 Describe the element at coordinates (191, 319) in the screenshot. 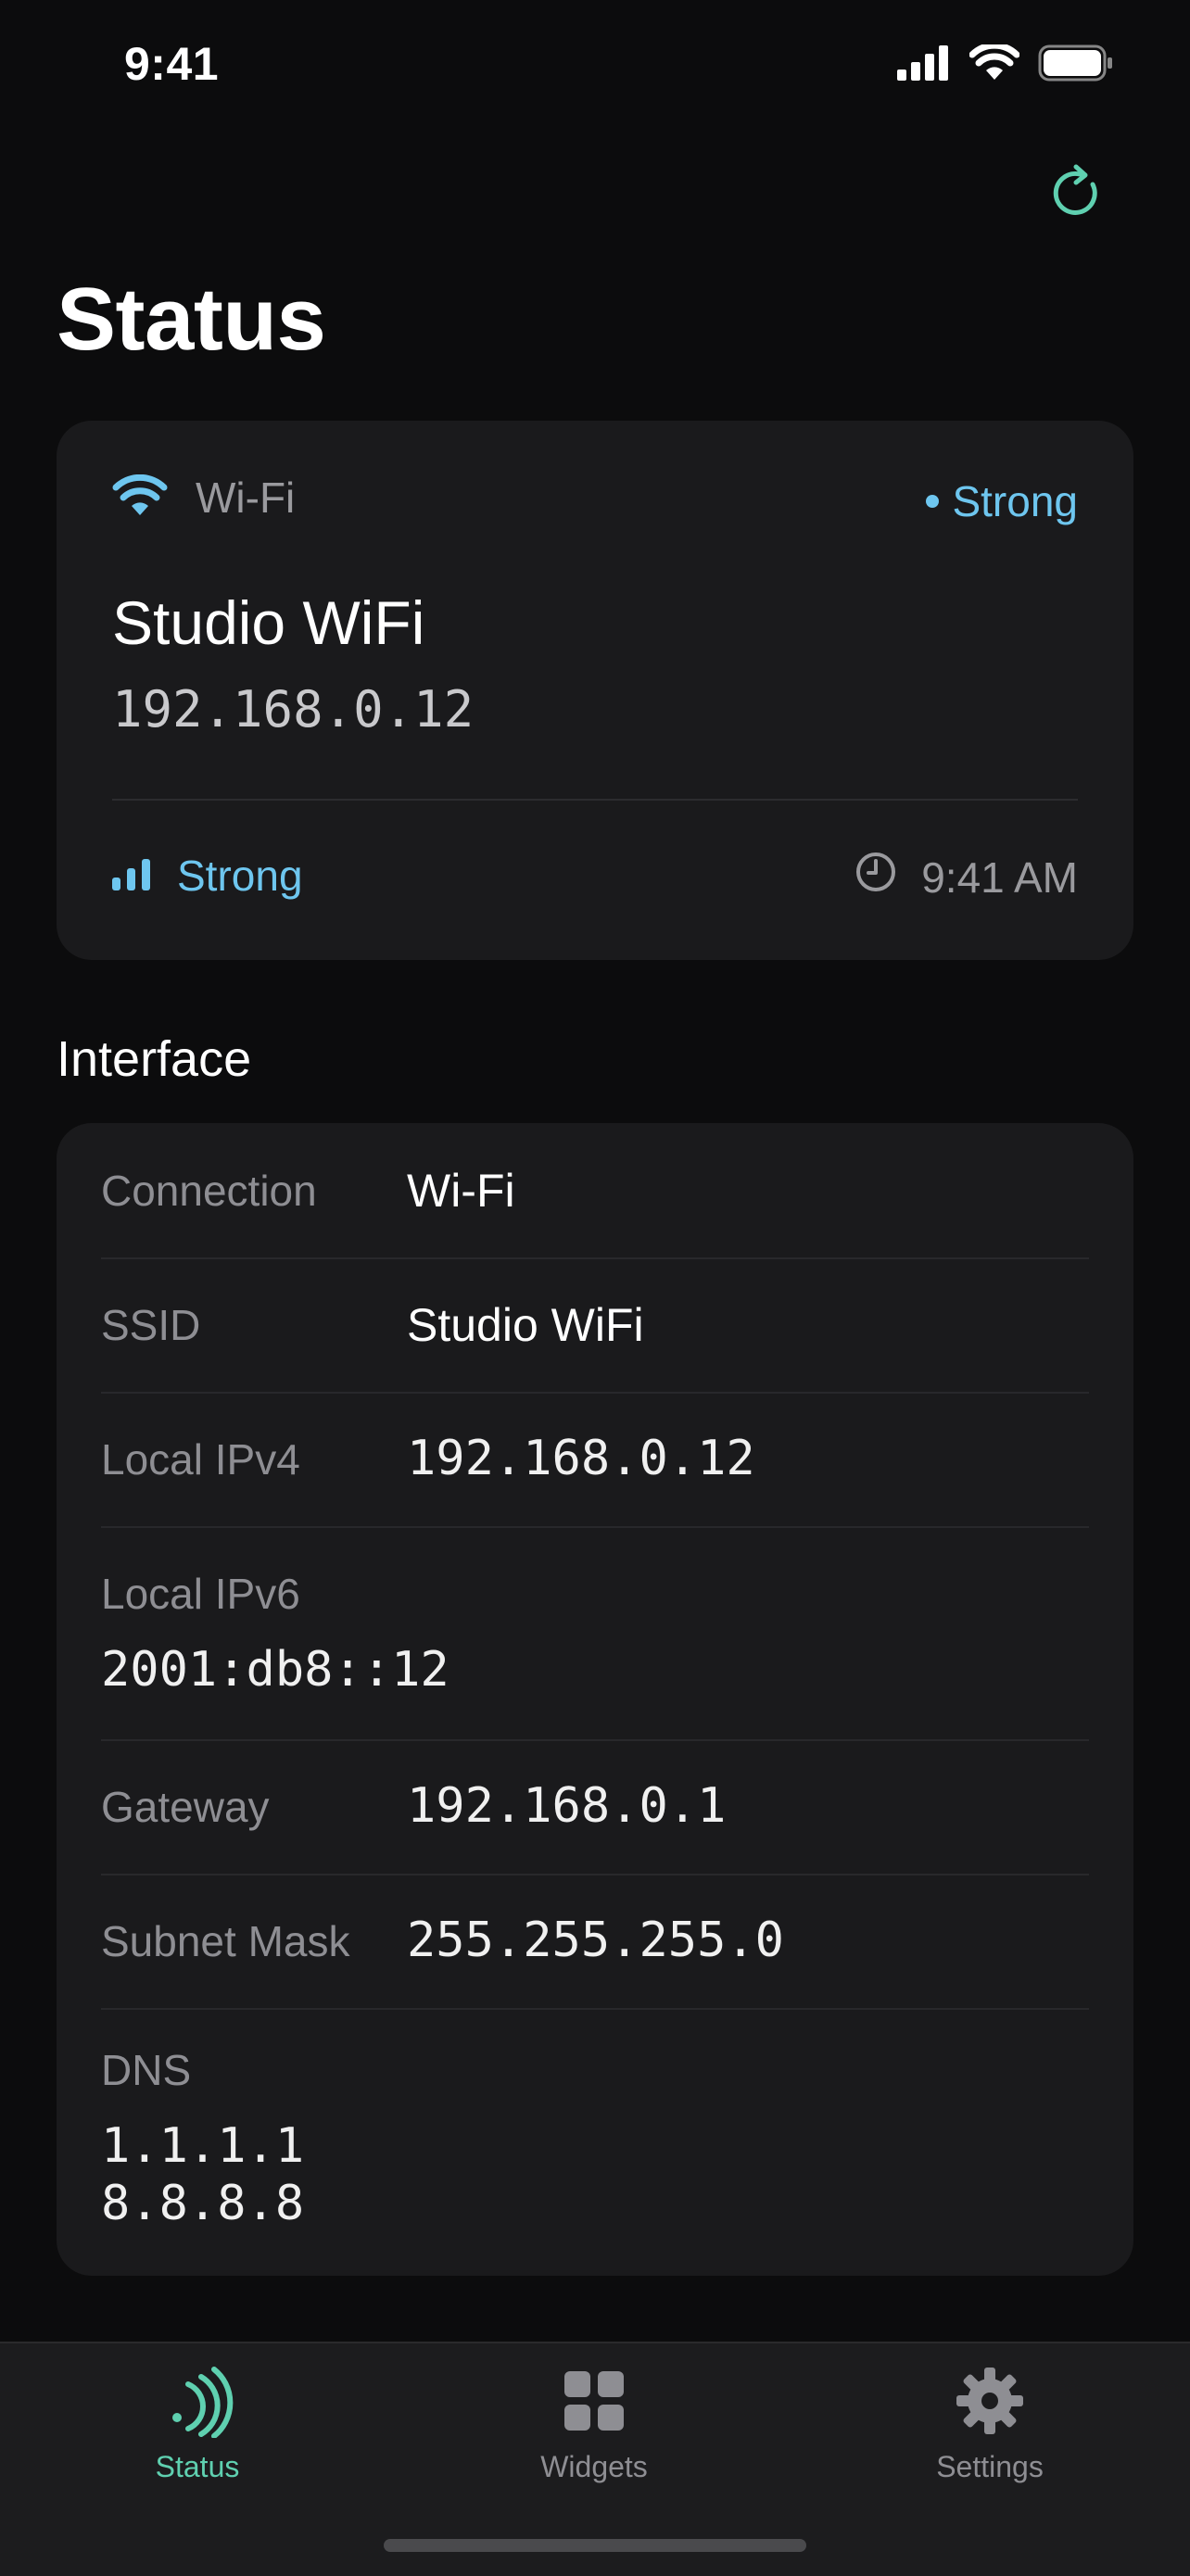

I see `page-title: Status` at that location.